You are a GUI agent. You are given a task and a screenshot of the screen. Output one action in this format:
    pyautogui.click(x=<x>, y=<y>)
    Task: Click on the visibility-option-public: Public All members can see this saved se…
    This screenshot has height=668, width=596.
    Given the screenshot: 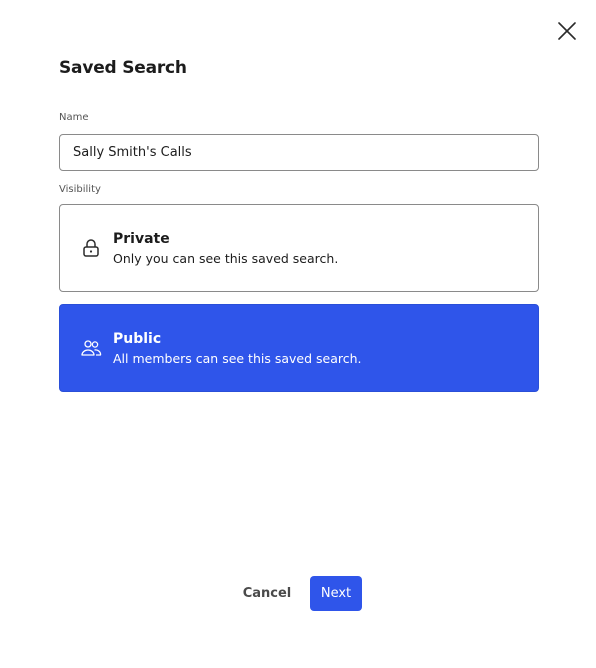 What is the action you would take?
    pyautogui.click(x=299, y=348)
    